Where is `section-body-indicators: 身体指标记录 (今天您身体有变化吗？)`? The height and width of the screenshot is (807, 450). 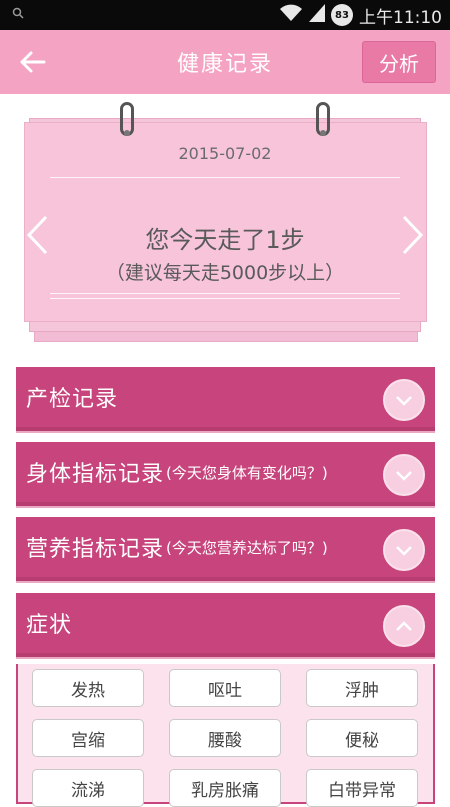 section-body-indicators: 身体指标记录 (今天您身体有变化吗？) is located at coordinates (225, 474).